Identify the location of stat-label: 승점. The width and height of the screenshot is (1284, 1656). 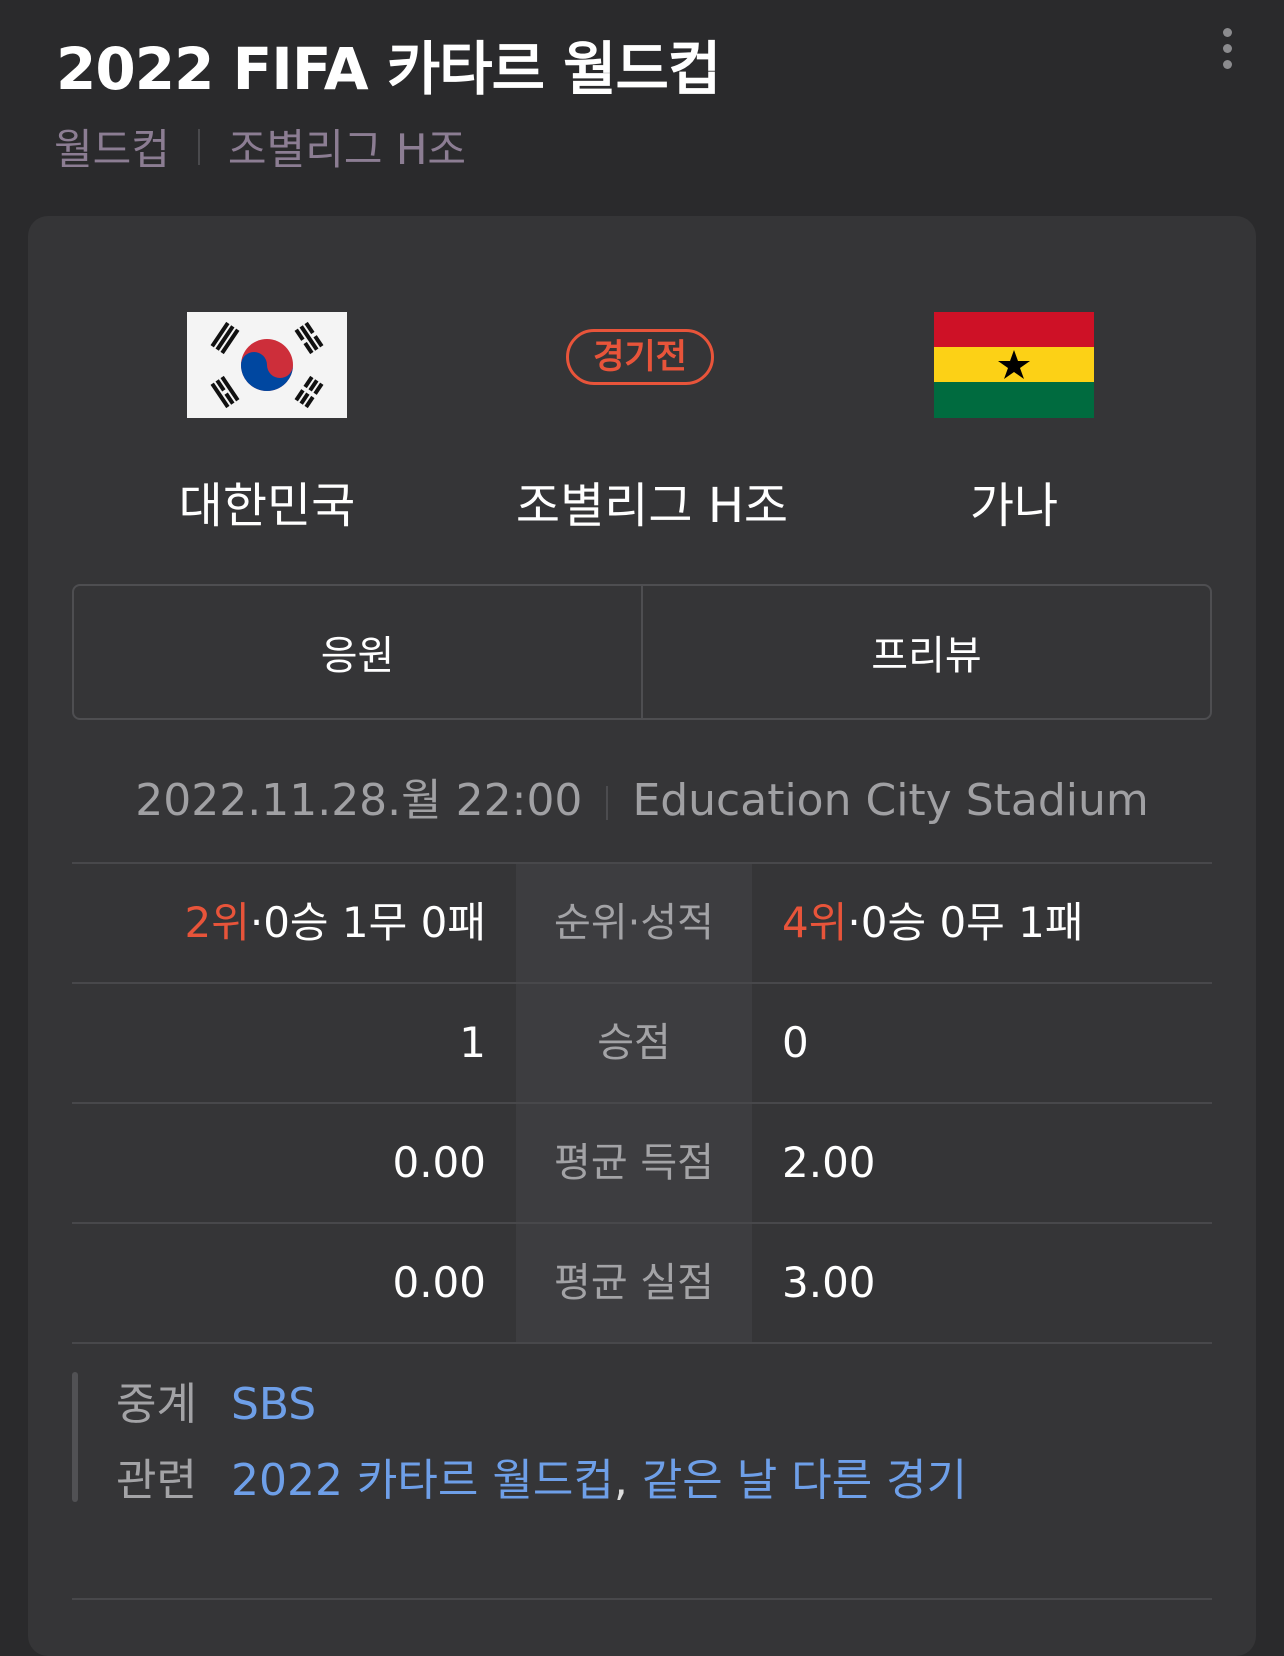
(634, 1043).